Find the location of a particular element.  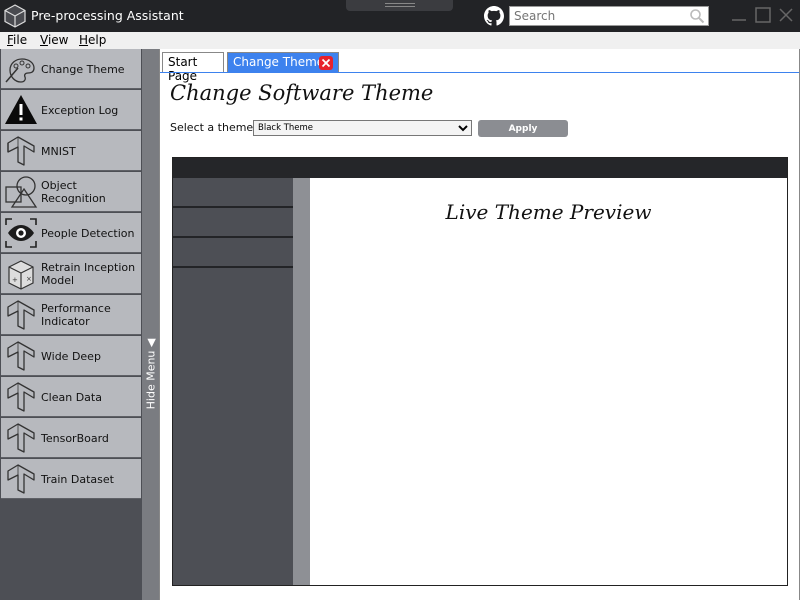

hide-menu-toggle: Hide Menu ◀ is located at coordinates (150, 324).